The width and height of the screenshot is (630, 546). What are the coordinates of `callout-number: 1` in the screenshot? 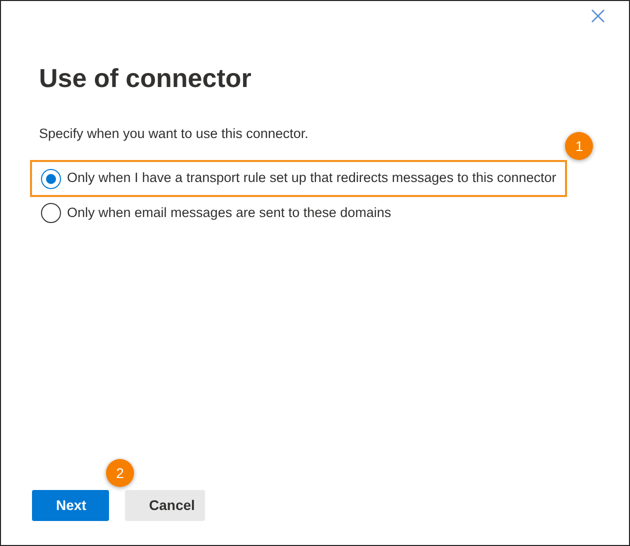 It's located at (579, 146).